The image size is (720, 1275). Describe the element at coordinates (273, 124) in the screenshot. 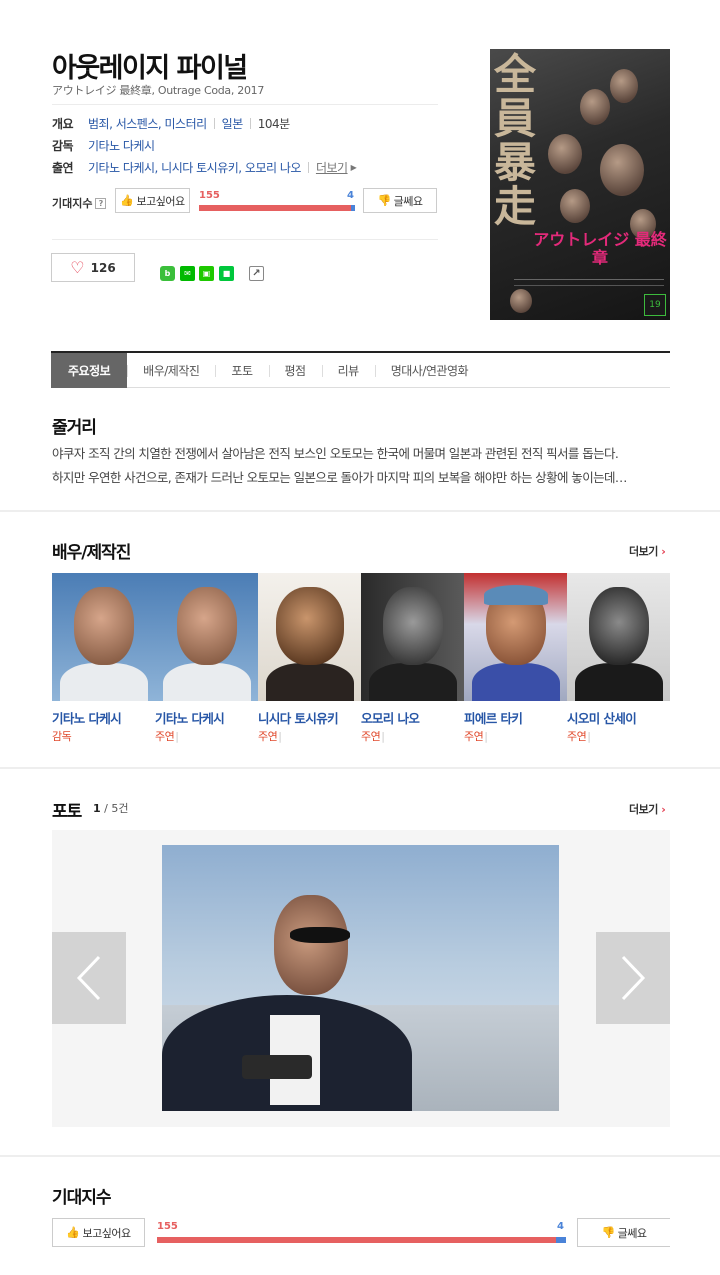

I see `runtime: 104분` at that location.